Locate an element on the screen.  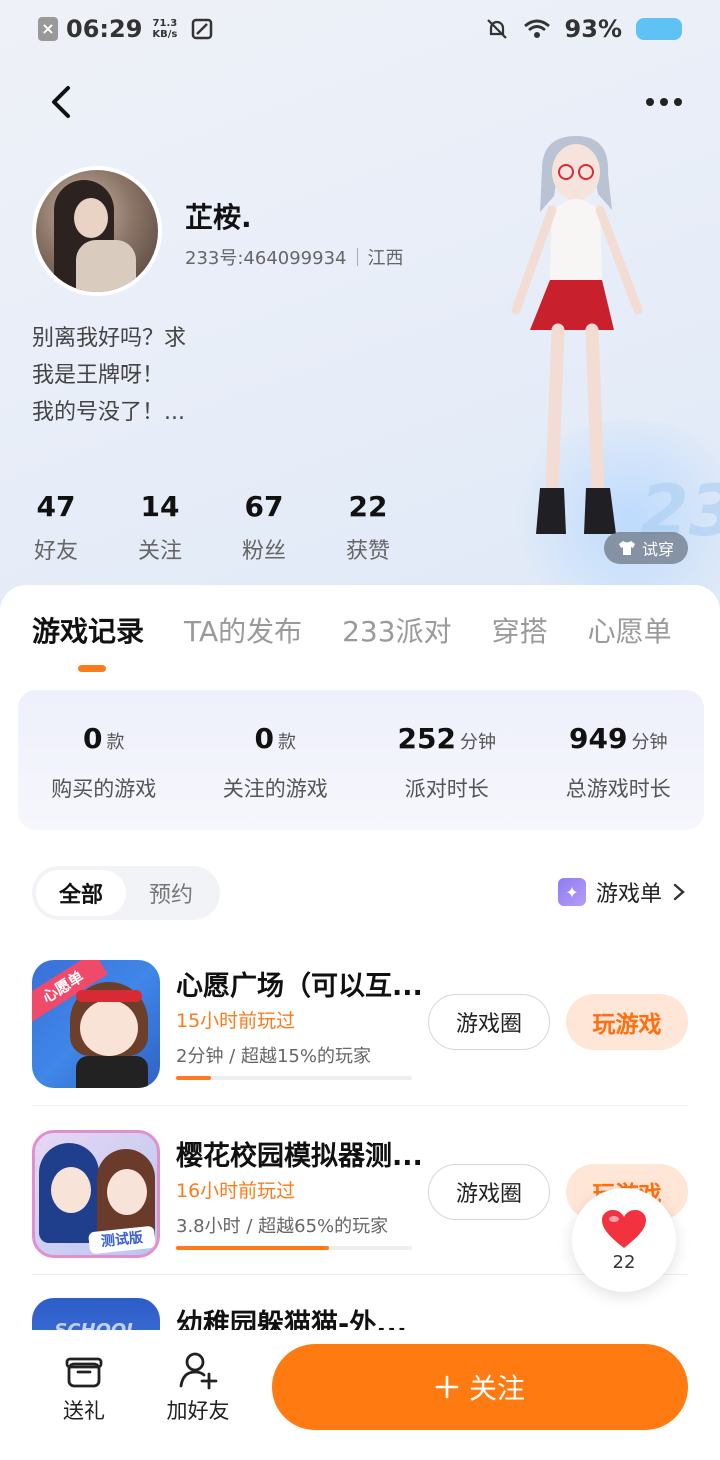
shirt-icon is located at coordinates (626, 548).